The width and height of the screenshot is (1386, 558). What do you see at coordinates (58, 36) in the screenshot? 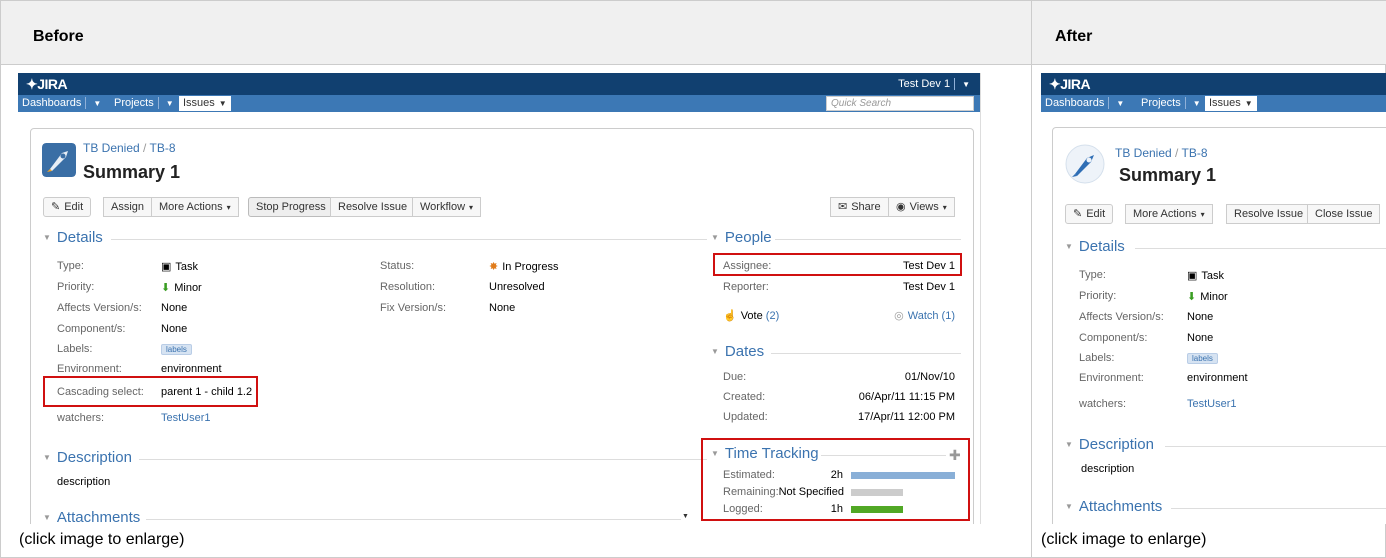
I see `before-column-title: Before` at bounding box center [58, 36].